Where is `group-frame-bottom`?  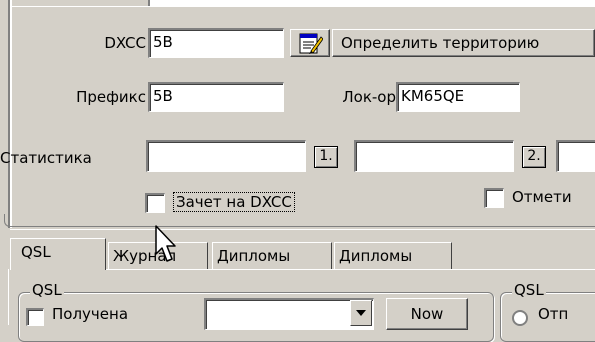 group-frame-bottom is located at coordinates (302, 228).